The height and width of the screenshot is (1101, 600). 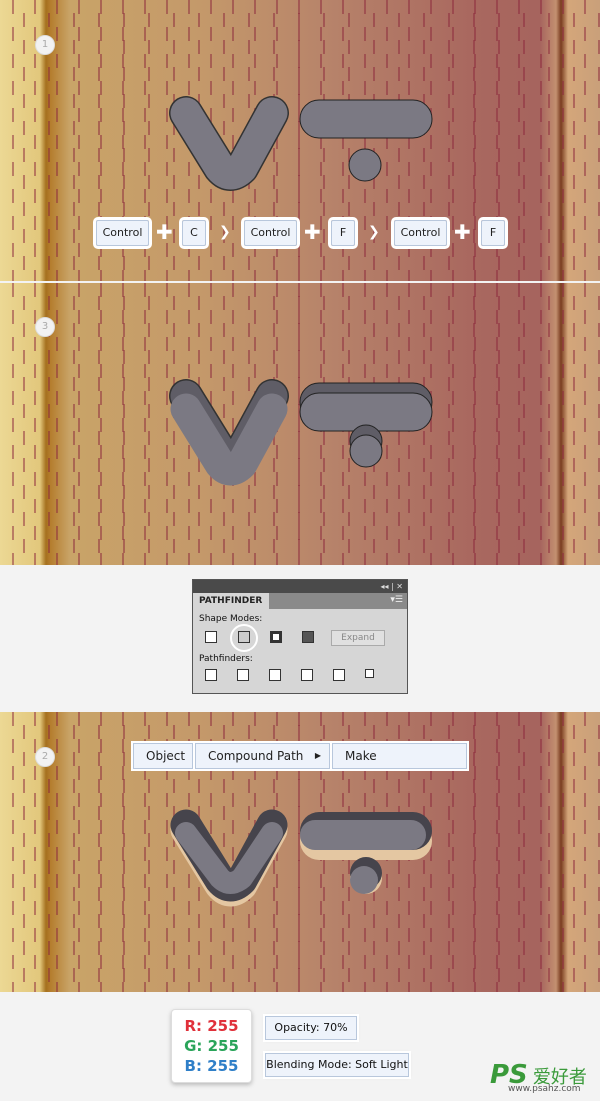 What do you see at coordinates (194, 233) in the screenshot?
I see `key-c: C` at bounding box center [194, 233].